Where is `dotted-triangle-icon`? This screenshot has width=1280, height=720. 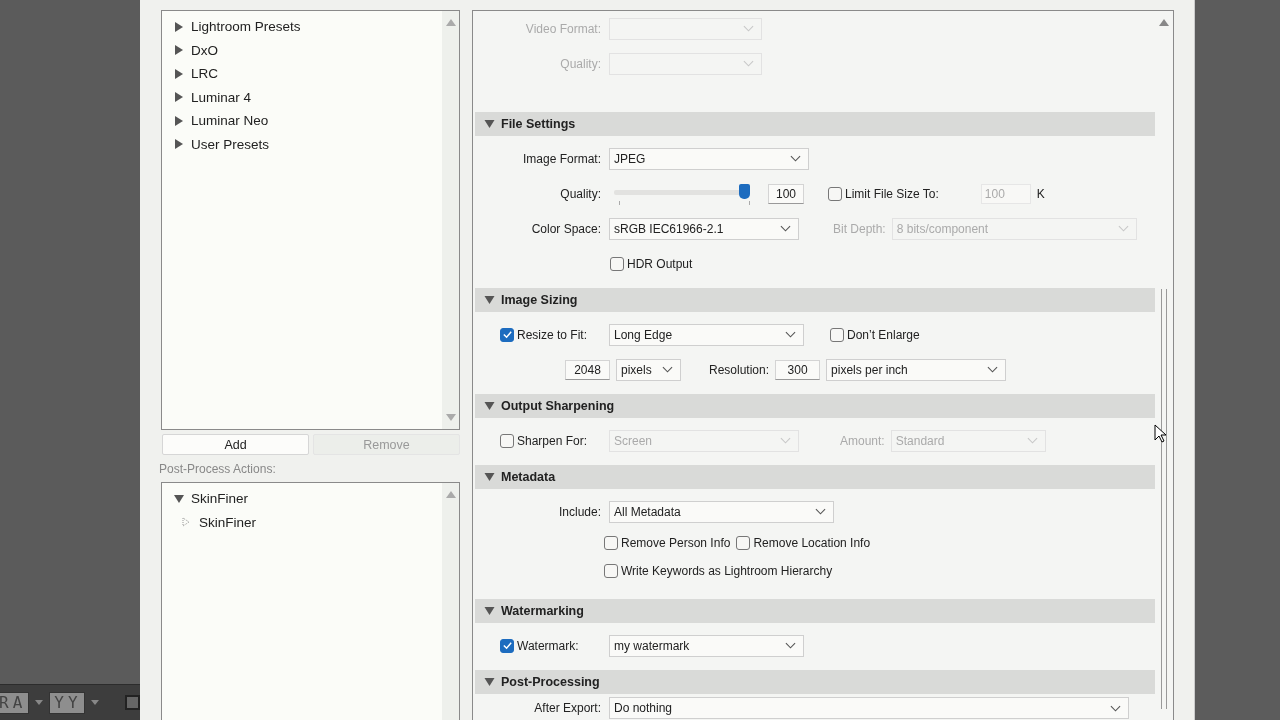 dotted-triangle-icon is located at coordinates (186, 522).